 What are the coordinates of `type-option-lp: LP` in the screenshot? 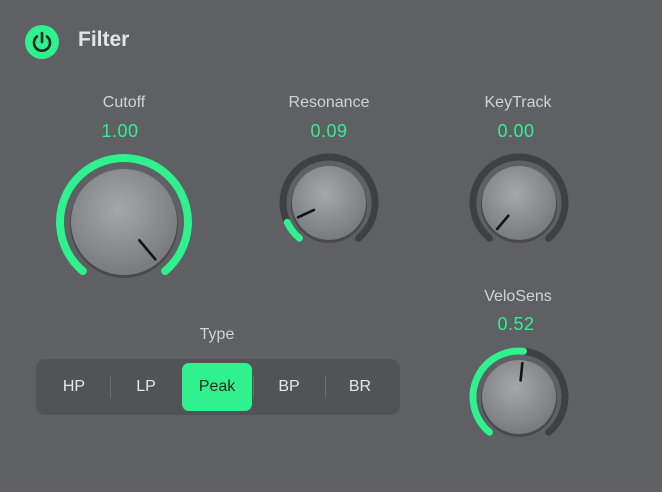 It's located at (146, 387).